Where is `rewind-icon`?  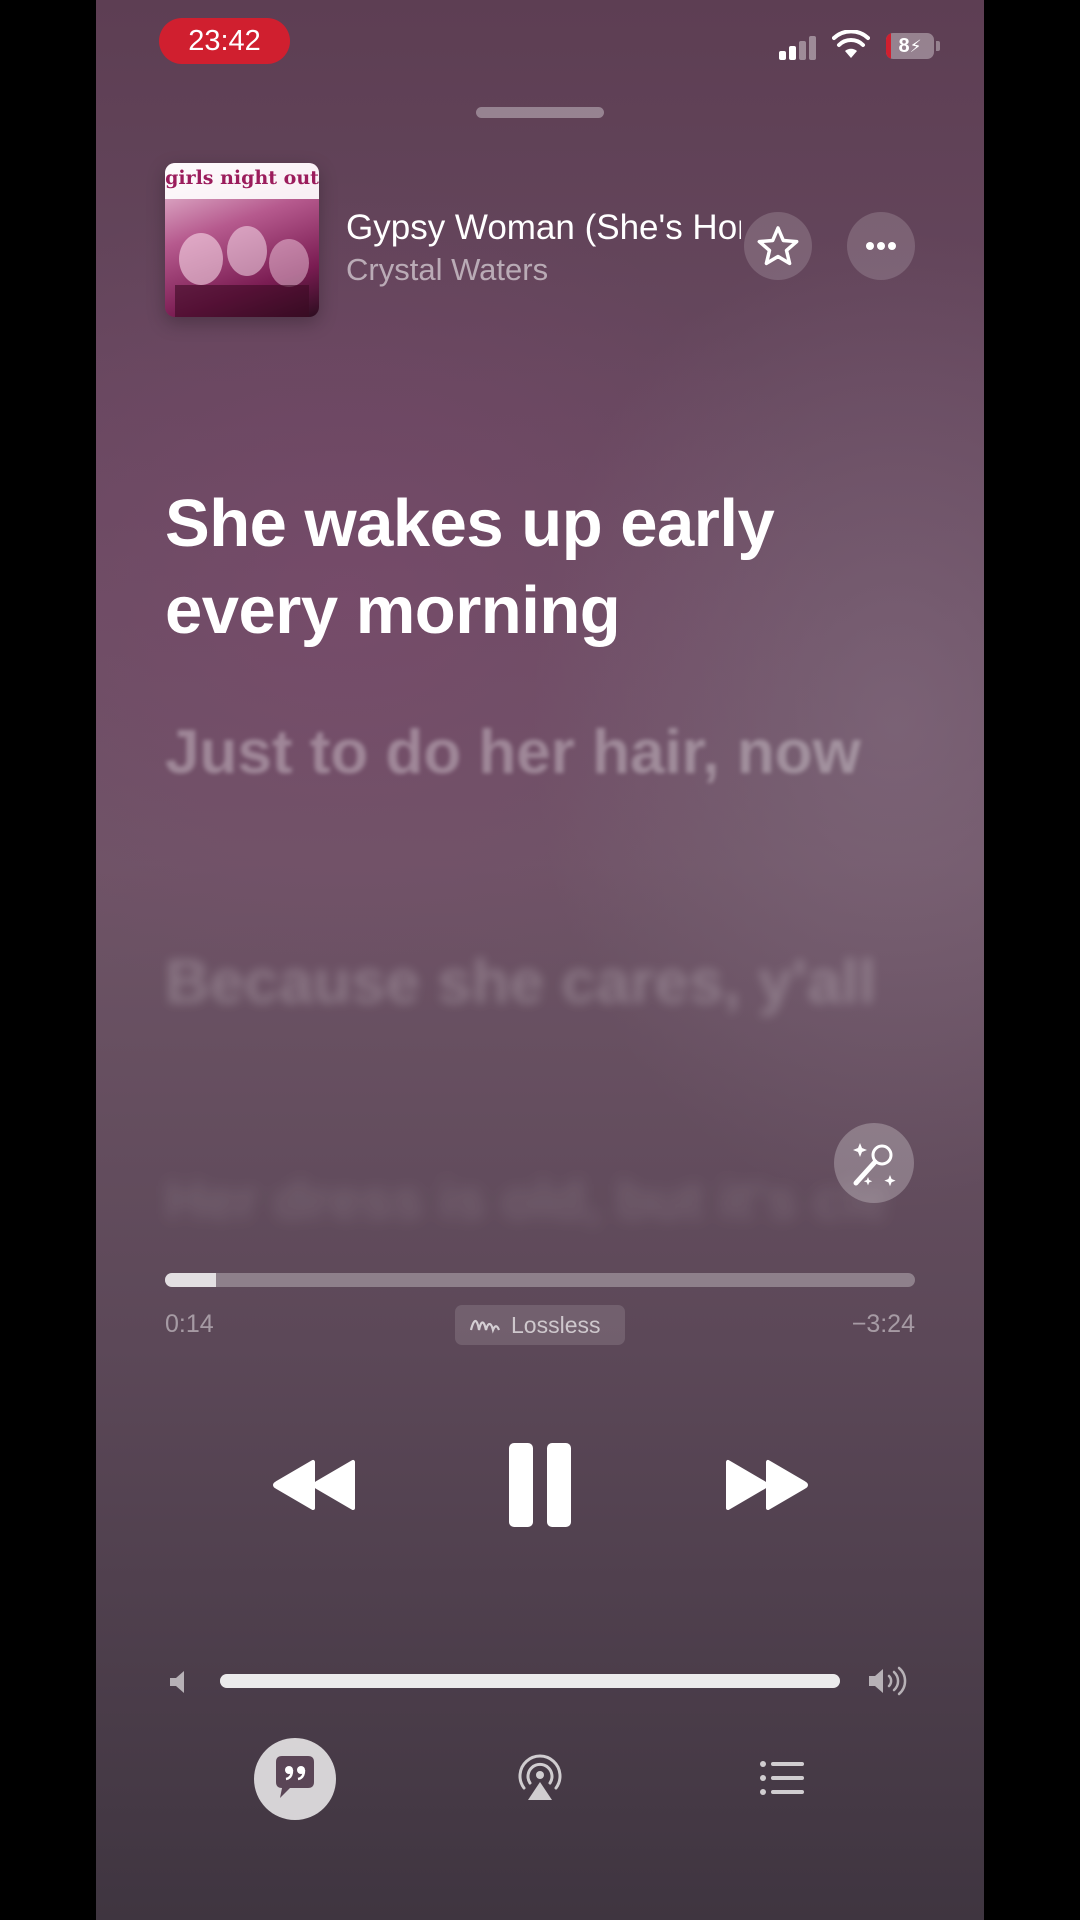 rewind-icon is located at coordinates (314, 1485).